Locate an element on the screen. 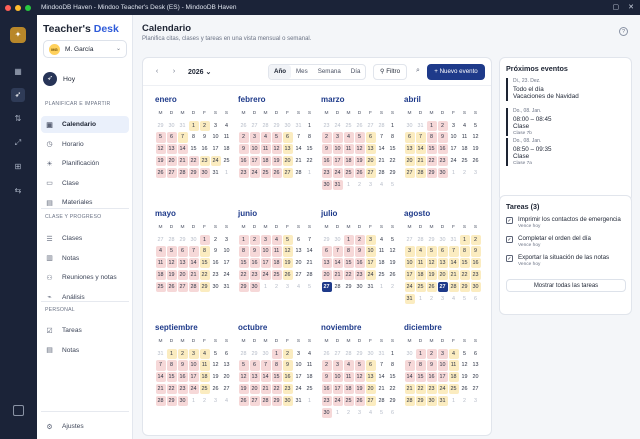 Image resolution: width=640 pixels, height=439 pixels. search-icon: ⌕ is located at coordinates (418, 71).